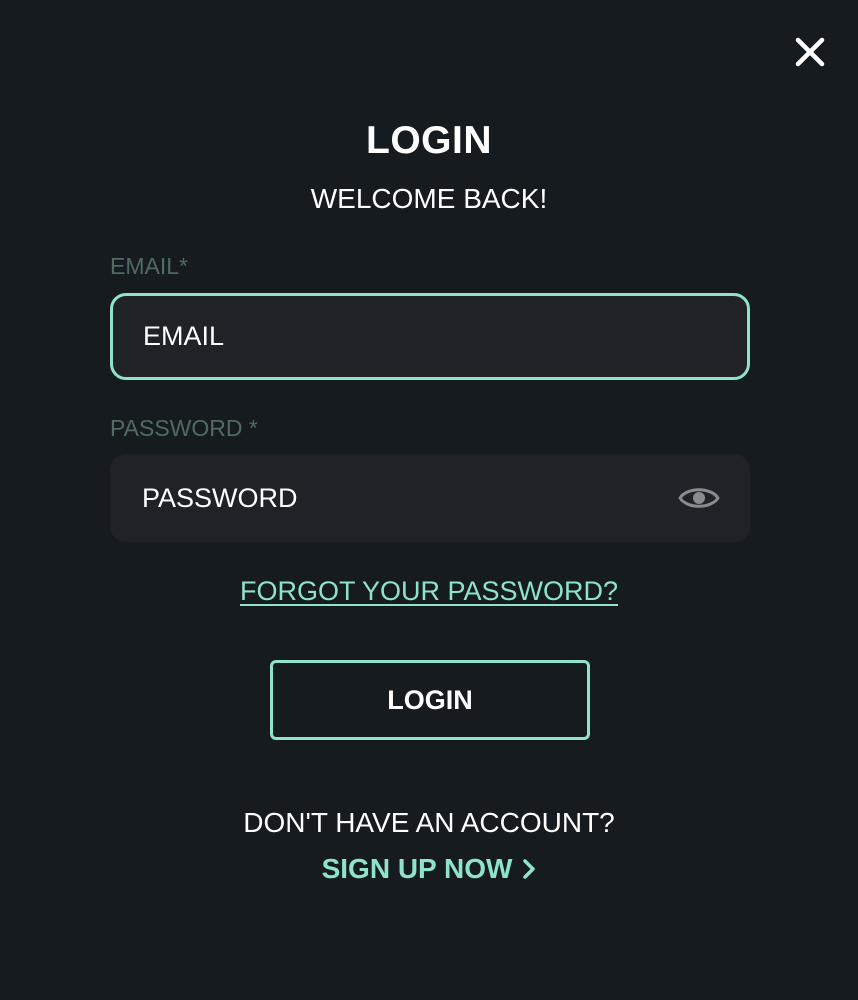  Describe the element at coordinates (184, 428) in the screenshot. I see `password-label: PASSWORD *` at that location.